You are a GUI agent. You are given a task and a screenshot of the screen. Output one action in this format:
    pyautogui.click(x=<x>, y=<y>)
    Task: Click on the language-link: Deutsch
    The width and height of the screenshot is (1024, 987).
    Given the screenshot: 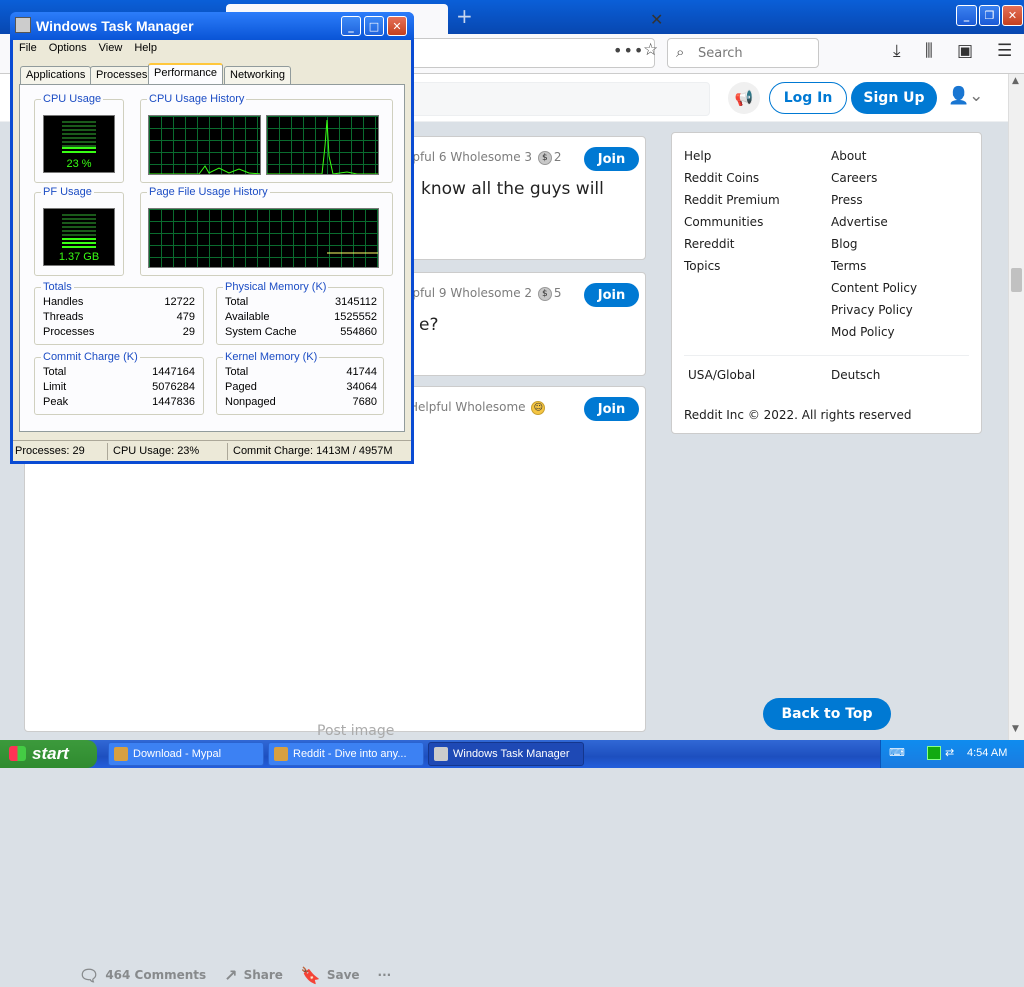 What is the action you would take?
    pyautogui.click(x=855, y=375)
    